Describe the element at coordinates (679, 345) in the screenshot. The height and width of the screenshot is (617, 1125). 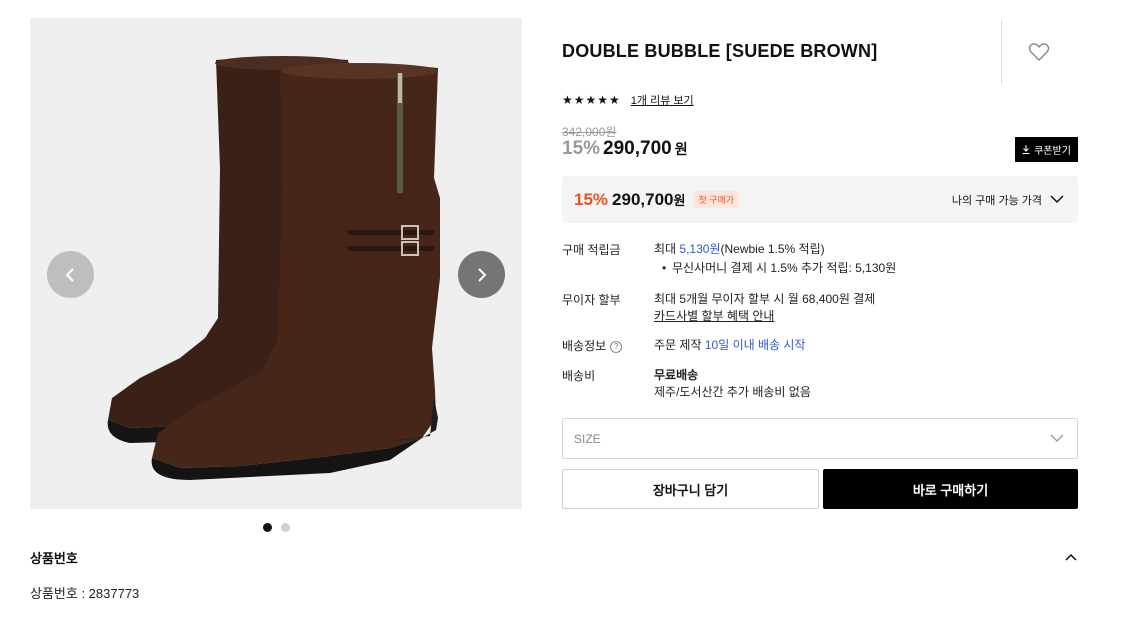
I see `shipping-prefix: 주문 제작` at that location.